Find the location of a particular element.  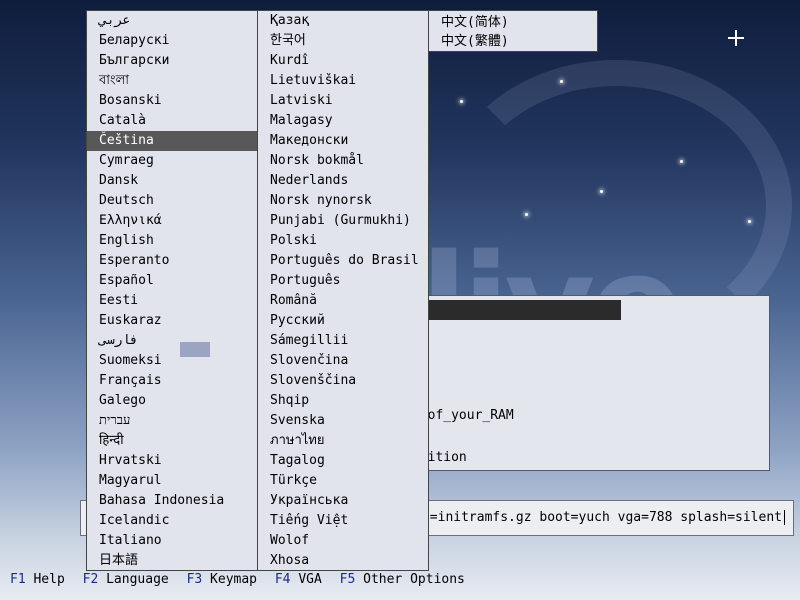

language-item: Latviski is located at coordinates (343, 101).